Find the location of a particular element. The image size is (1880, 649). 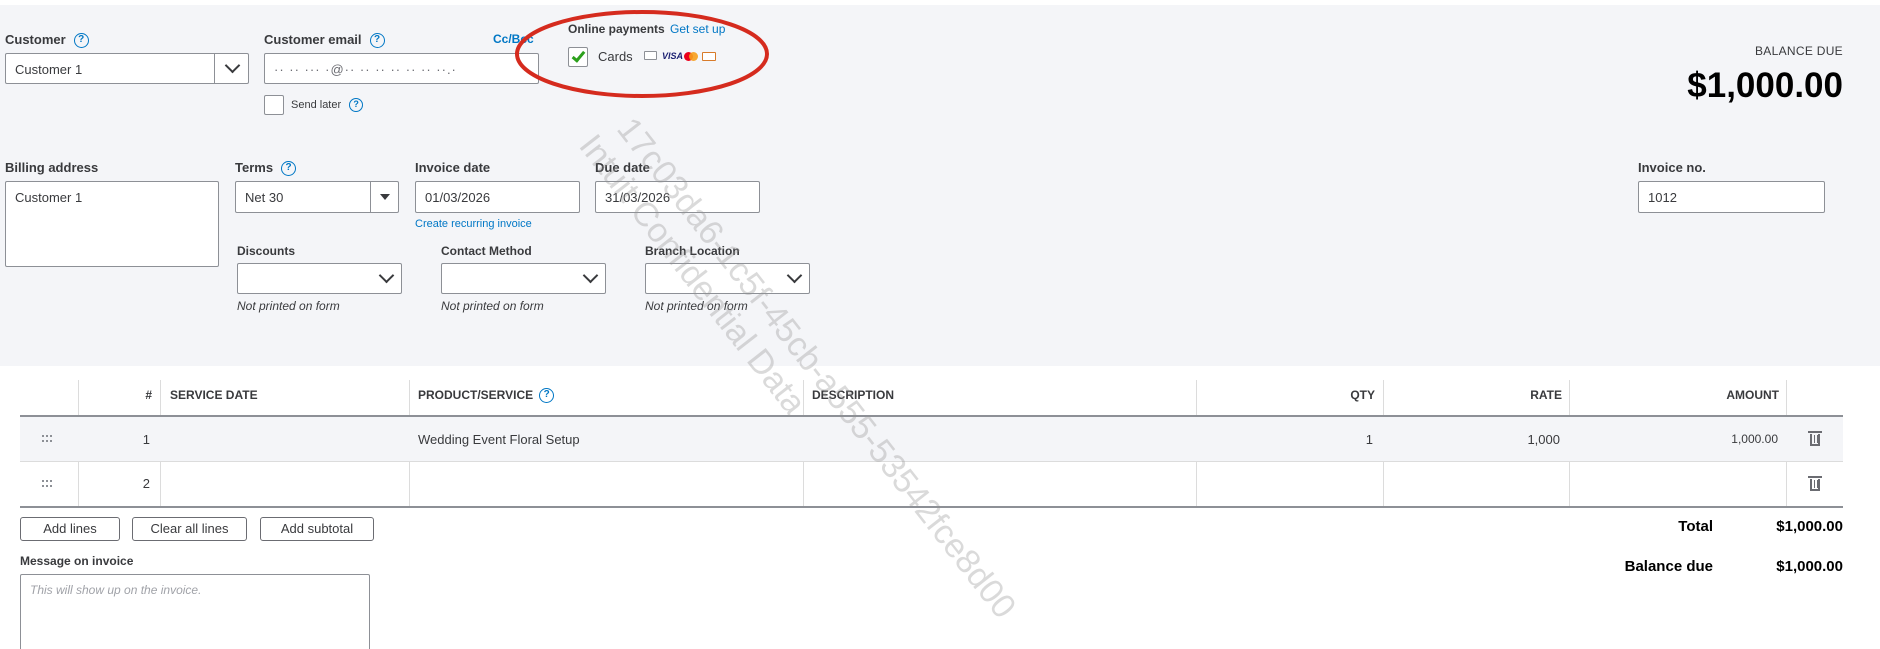

customer-label: Customer? is located at coordinates (47, 40).